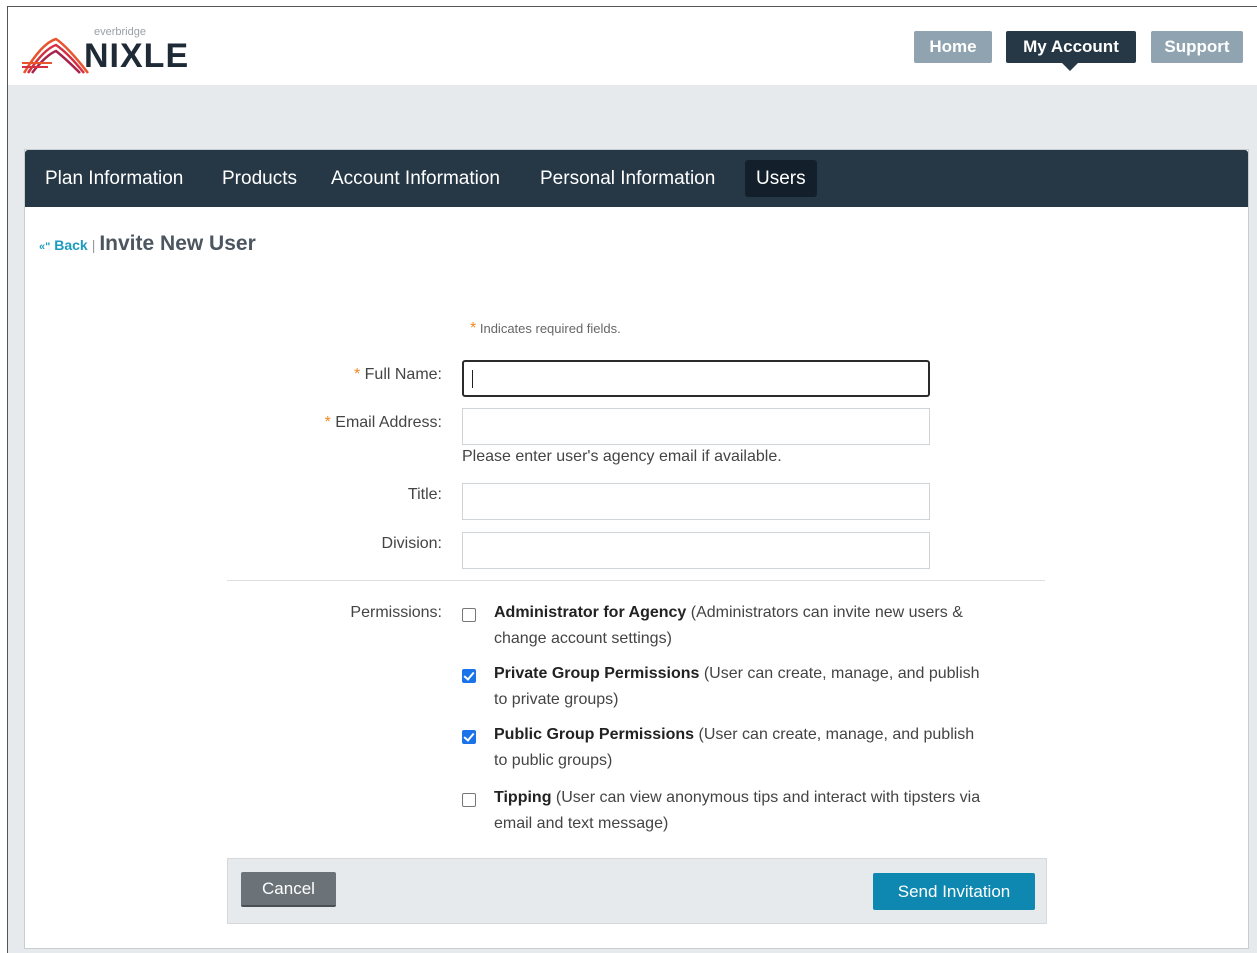 This screenshot has height=953, width=1257. What do you see at coordinates (632, 46) in the screenshot?
I see `top-bar: everbridge NIXLE Home My Account Support` at bounding box center [632, 46].